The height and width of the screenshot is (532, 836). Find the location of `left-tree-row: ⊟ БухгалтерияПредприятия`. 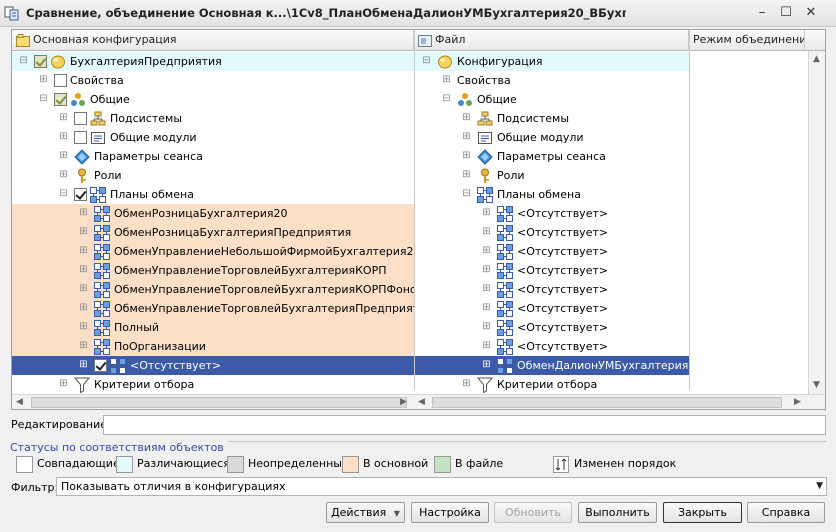

left-tree-row: ⊟ БухгалтерияПредприятия is located at coordinates (213, 61).